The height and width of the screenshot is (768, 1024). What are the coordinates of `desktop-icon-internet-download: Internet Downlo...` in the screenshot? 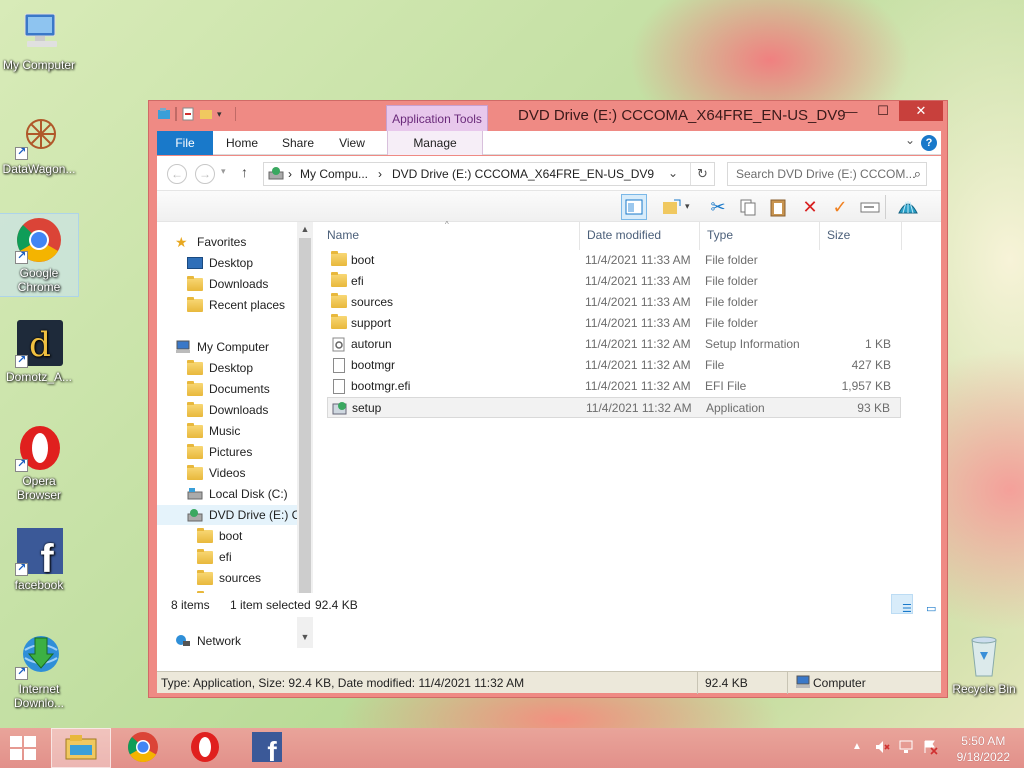 It's located at (39, 671).